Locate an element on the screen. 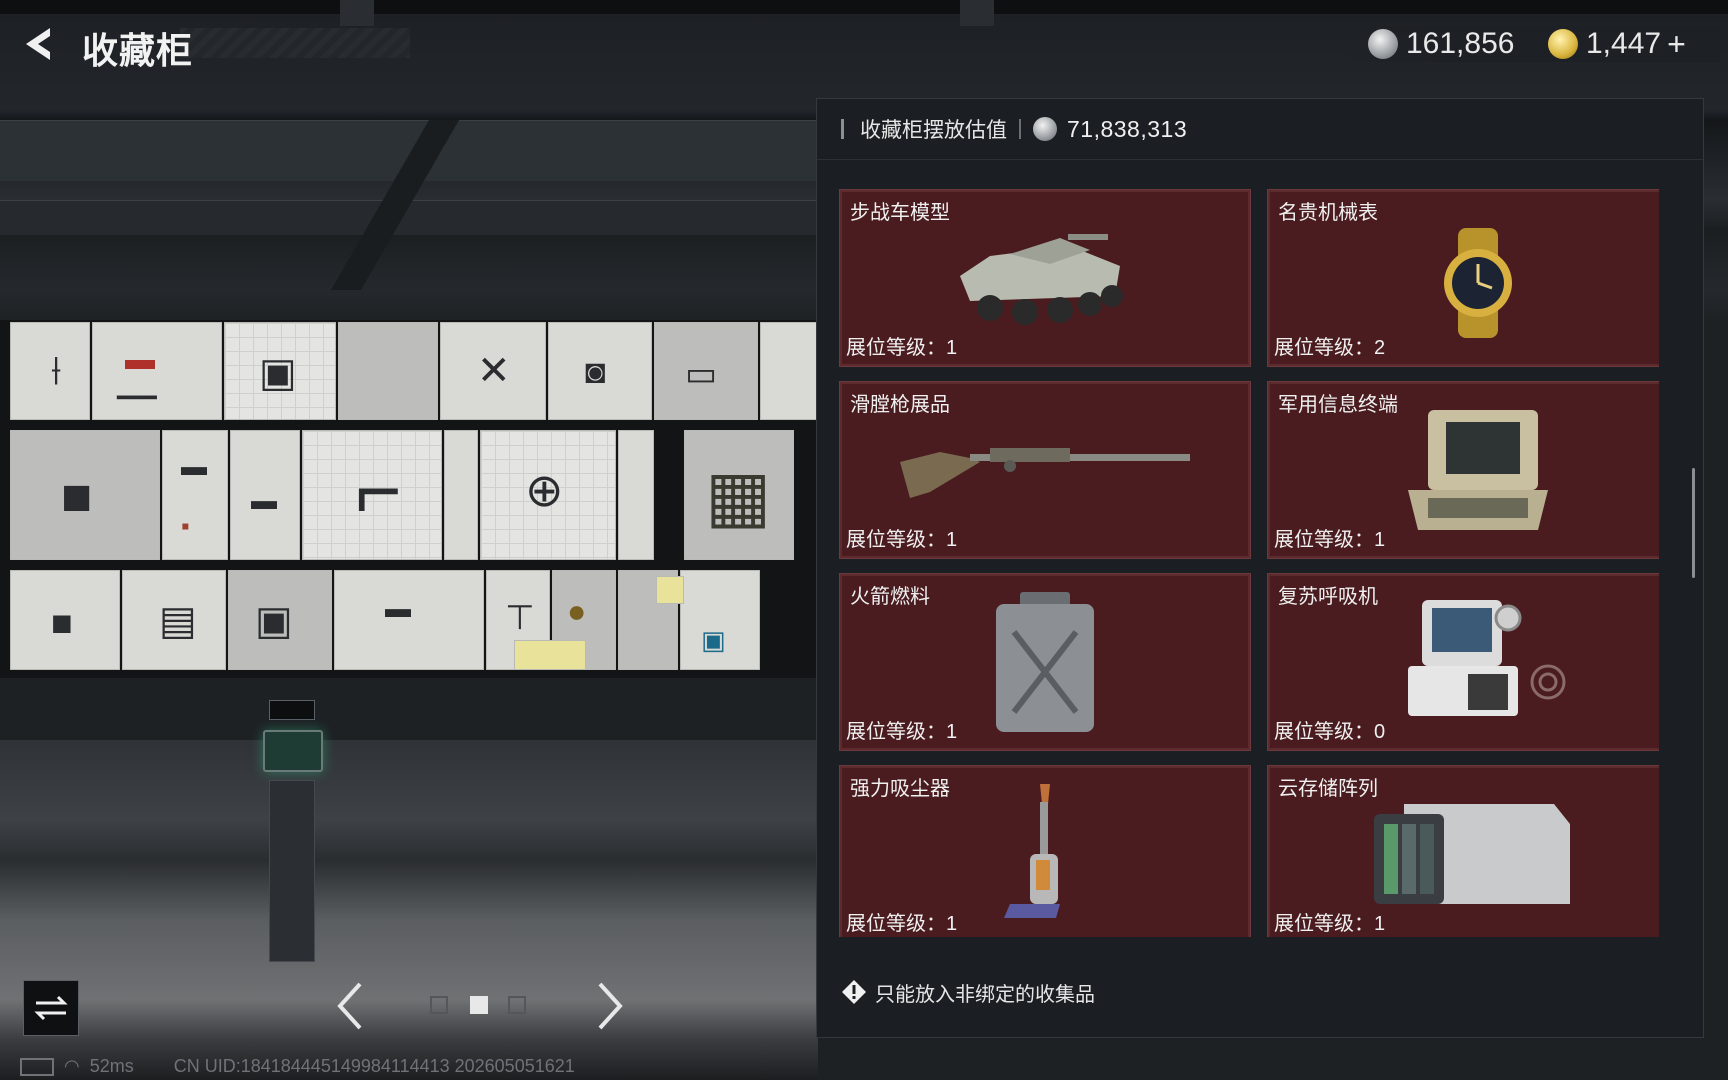 Image resolution: width=1728 pixels, height=1080 pixels. ping-value: 52ms is located at coordinates (111, 1066).